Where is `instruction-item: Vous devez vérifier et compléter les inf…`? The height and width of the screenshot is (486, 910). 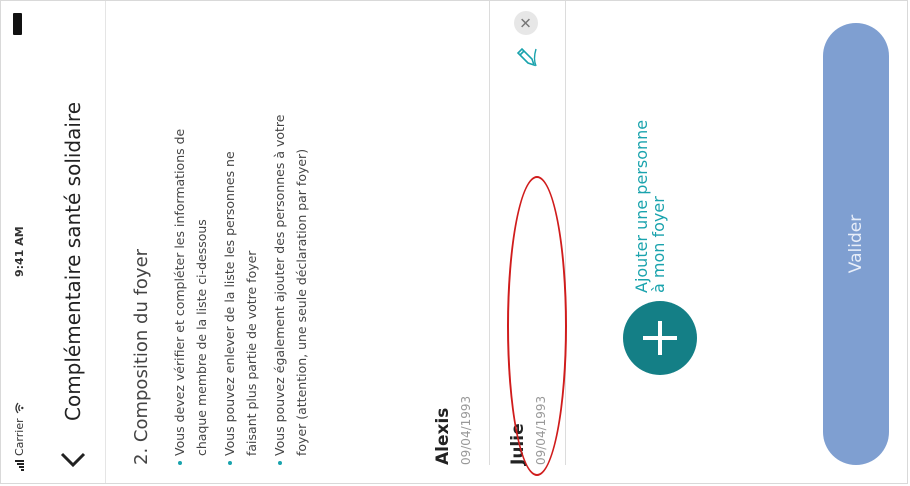 instruction-item: Vous devez vérifier et compléter les inf… is located at coordinates (191, 285).